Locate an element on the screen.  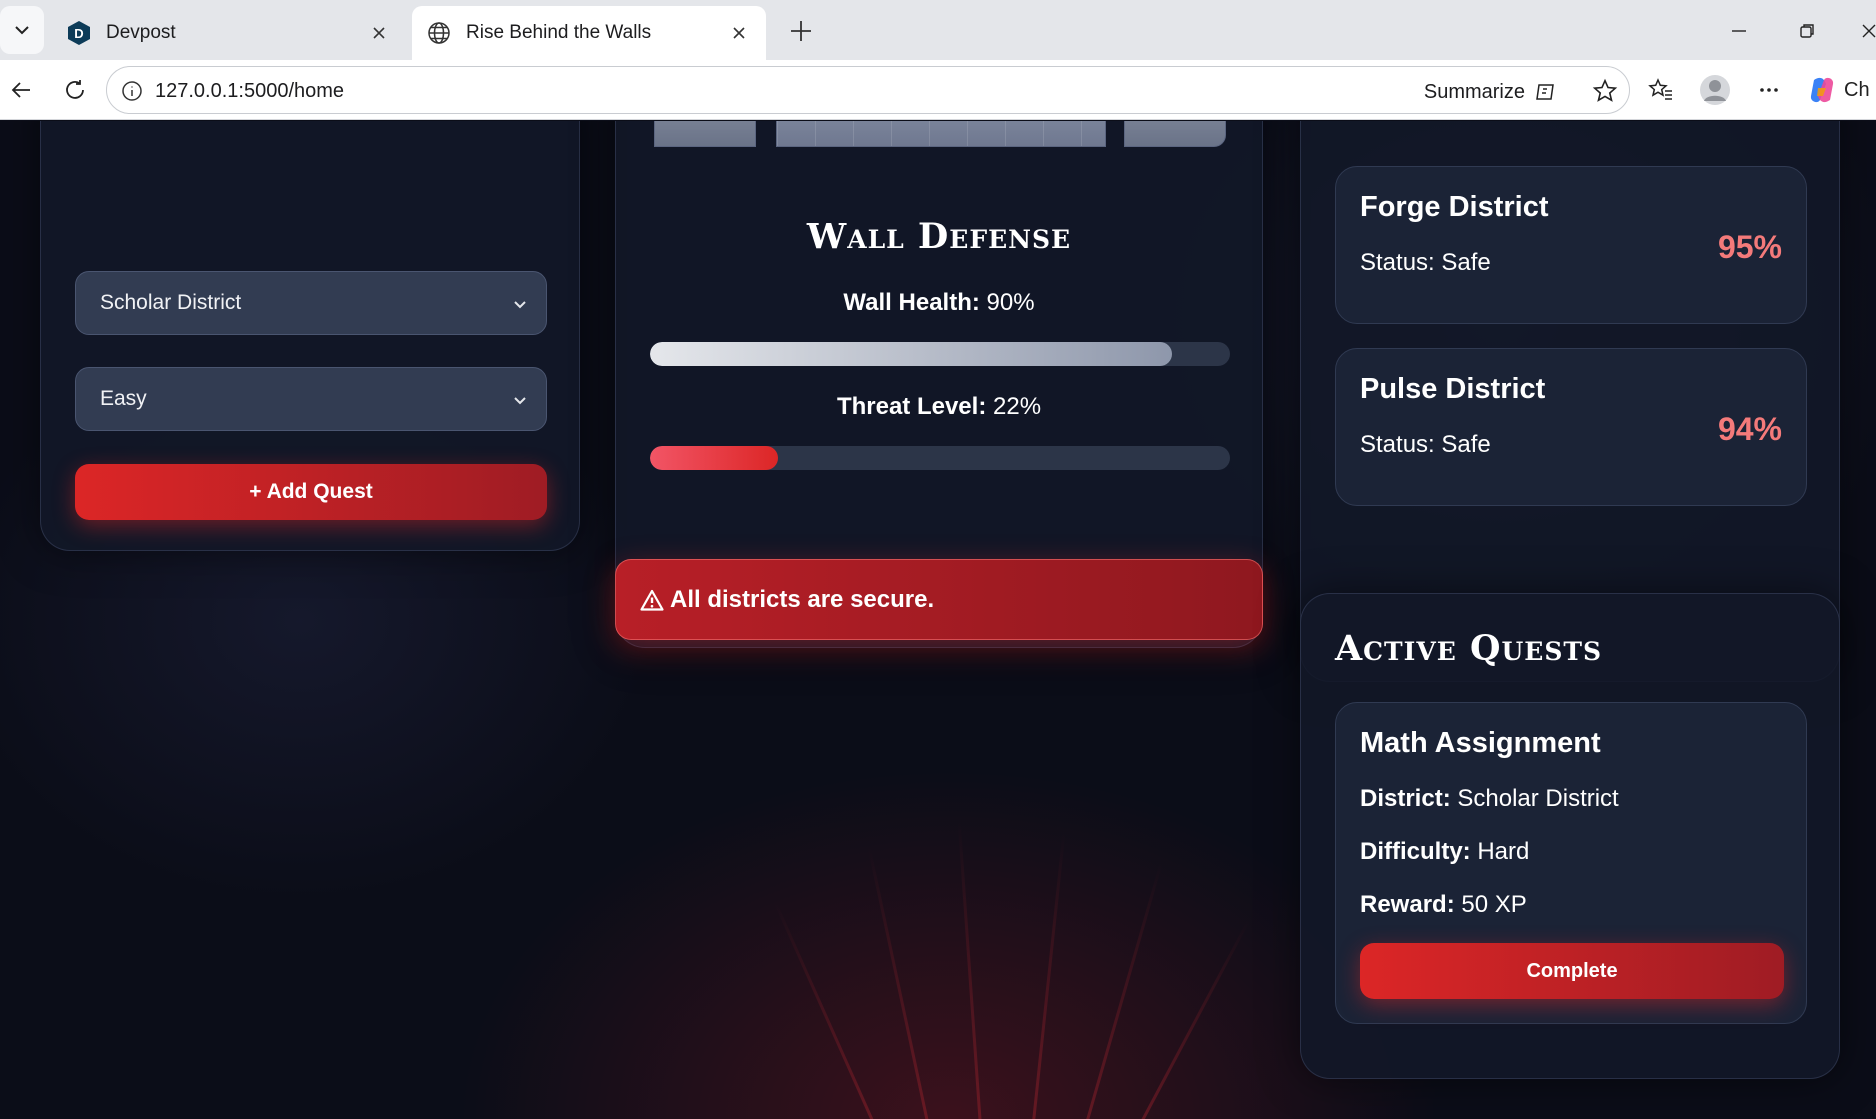
quest-reward-value: 50 XP is located at coordinates (1494, 904).